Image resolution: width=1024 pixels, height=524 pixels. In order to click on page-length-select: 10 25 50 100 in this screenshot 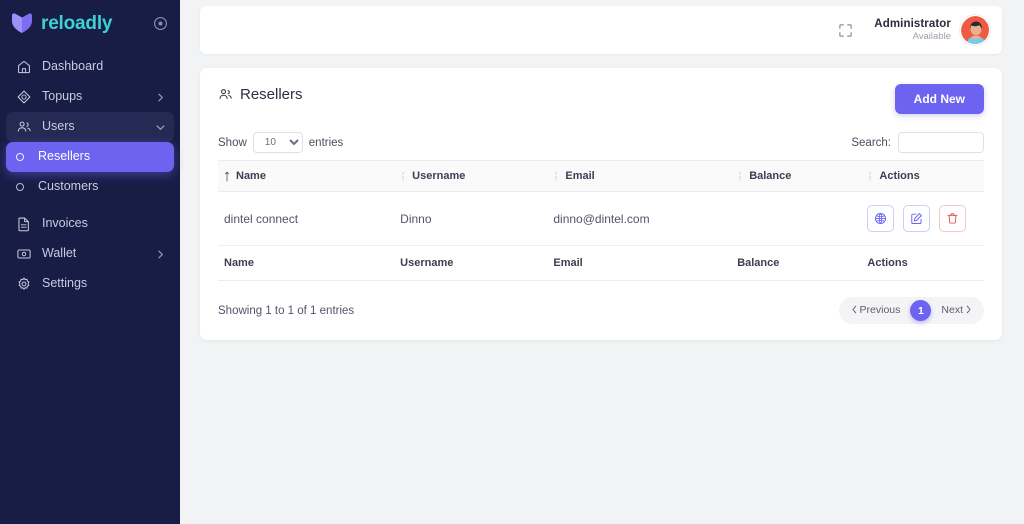, I will do `click(277, 142)`.